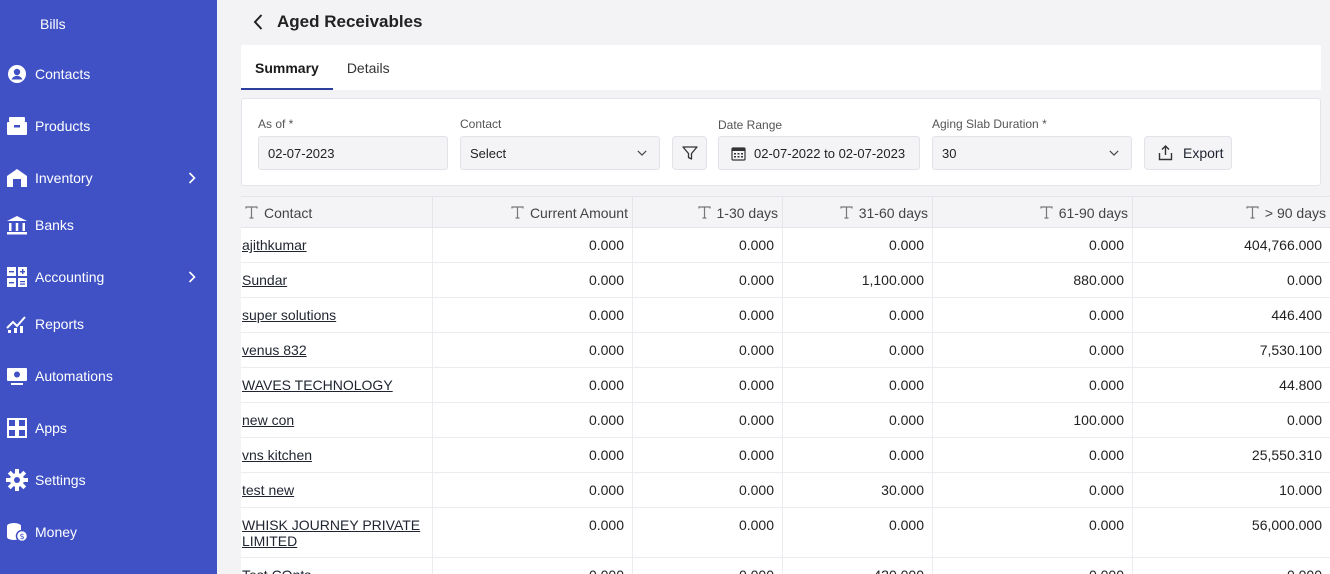 Image resolution: width=1330 pixels, height=574 pixels. What do you see at coordinates (1032, 153) in the screenshot?
I see `aging-slab-select: 30` at bounding box center [1032, 153].